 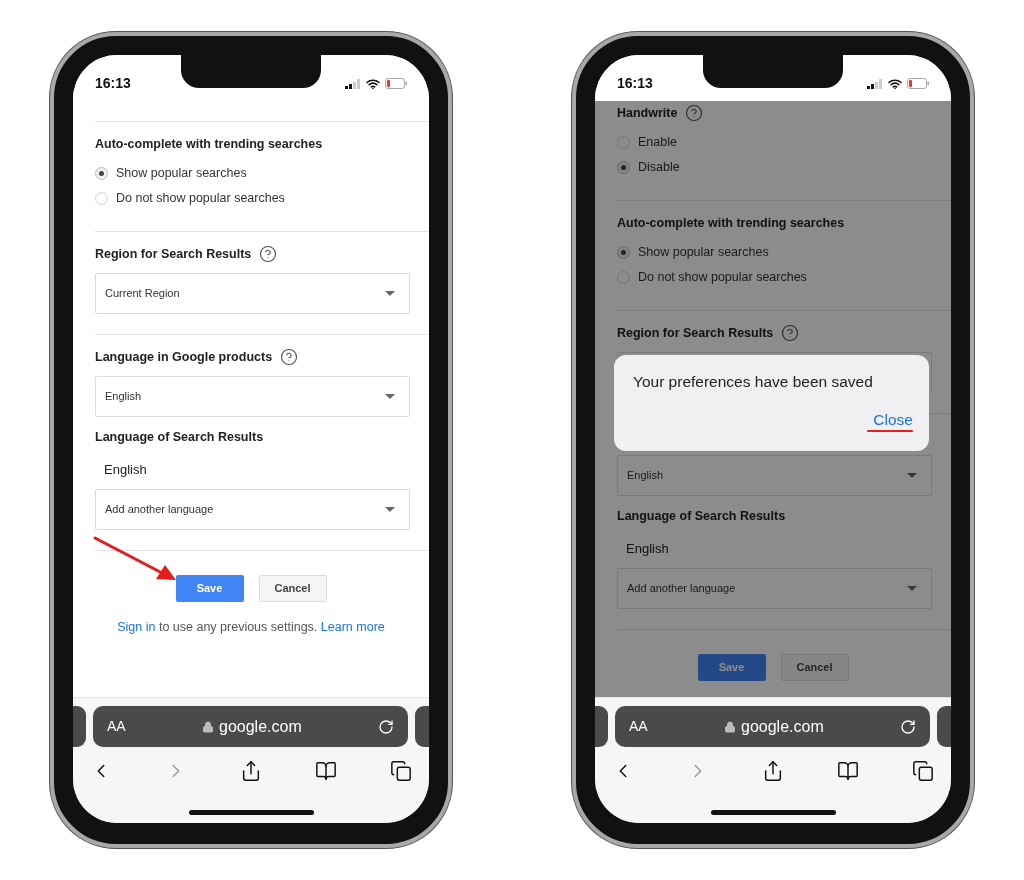 I want to click on learn-more-link: Learn more, so click(x=352, y=627).